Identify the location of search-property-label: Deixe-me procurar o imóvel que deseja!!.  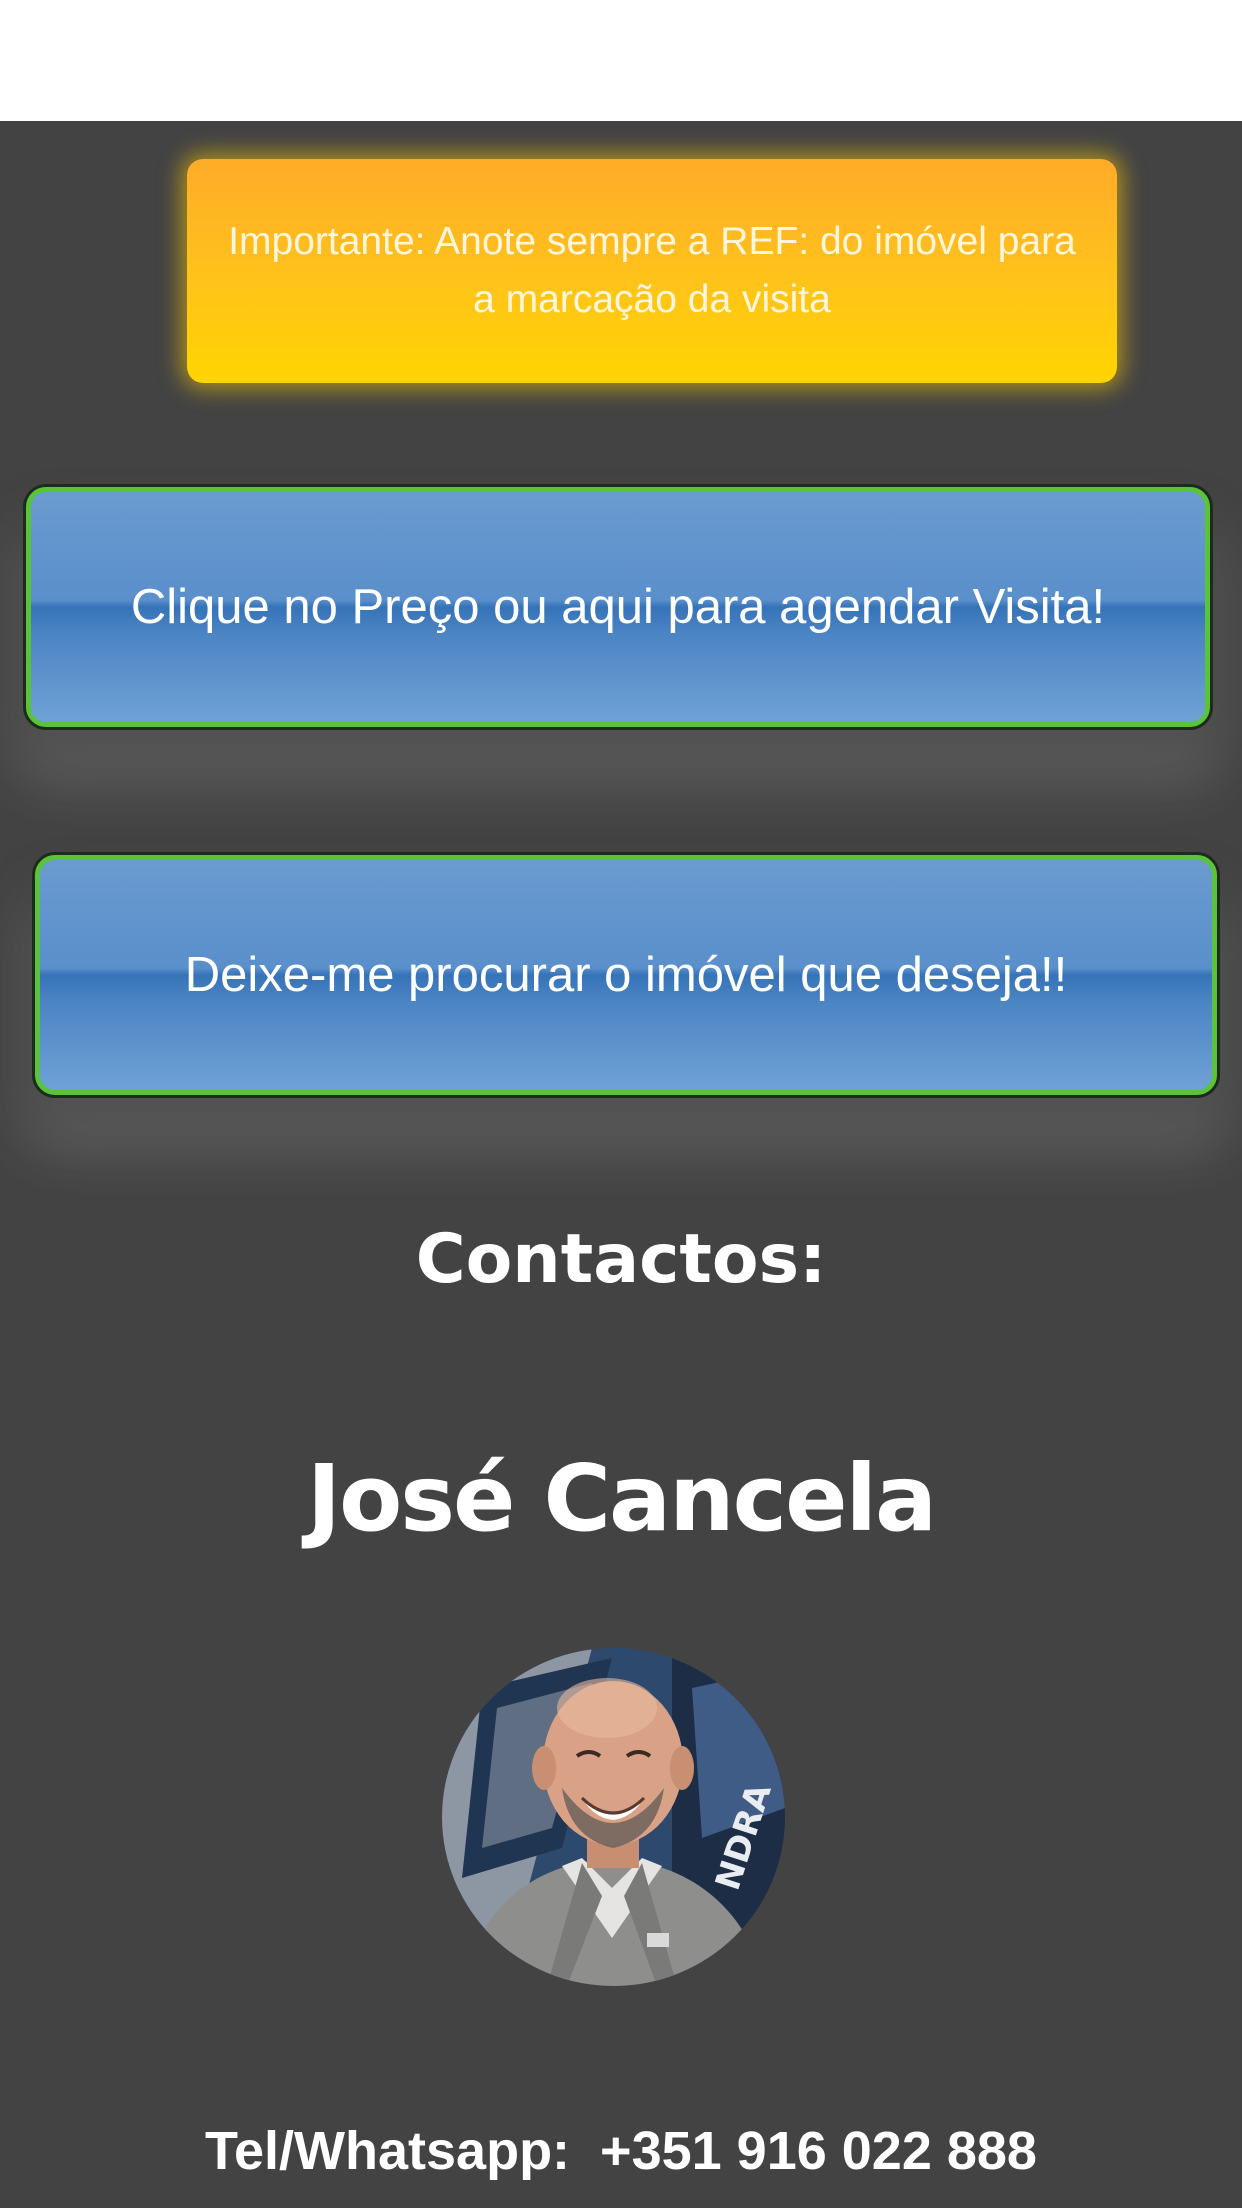
(626, 975).